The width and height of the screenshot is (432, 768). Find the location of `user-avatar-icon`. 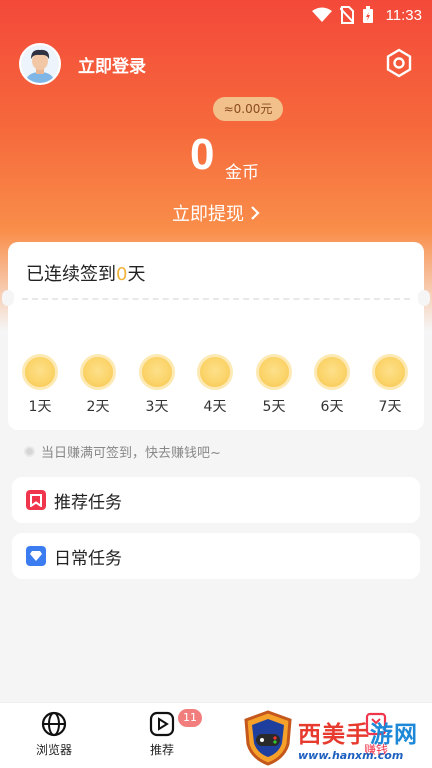

user-avatar-icon is located at coordinates (40, 64).